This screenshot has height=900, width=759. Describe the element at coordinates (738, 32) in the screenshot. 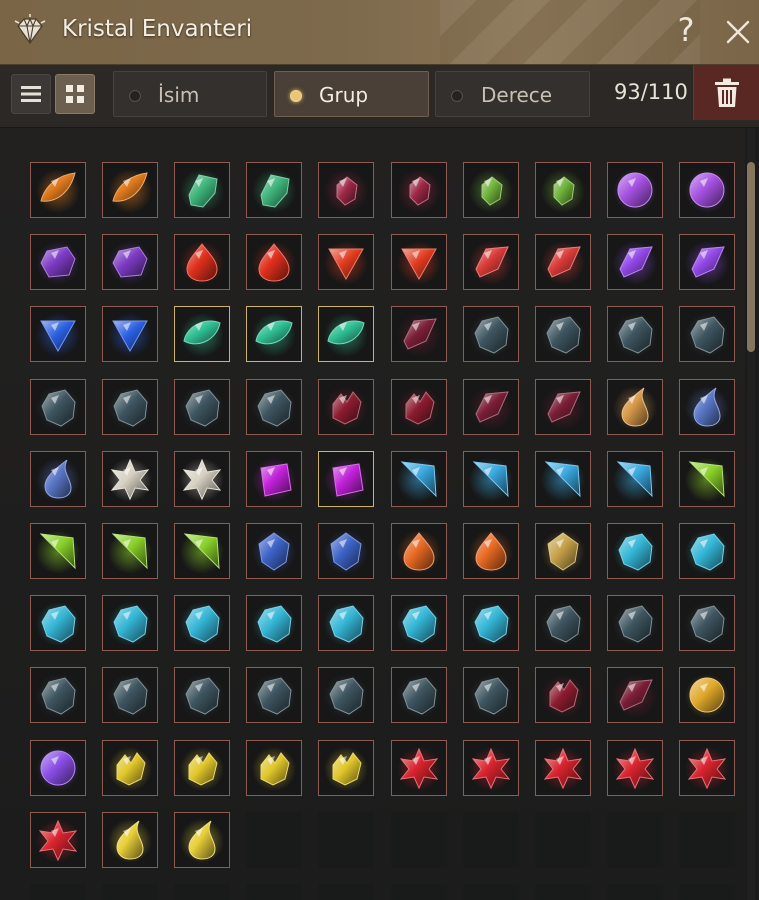

I see `close-icon` at that location.